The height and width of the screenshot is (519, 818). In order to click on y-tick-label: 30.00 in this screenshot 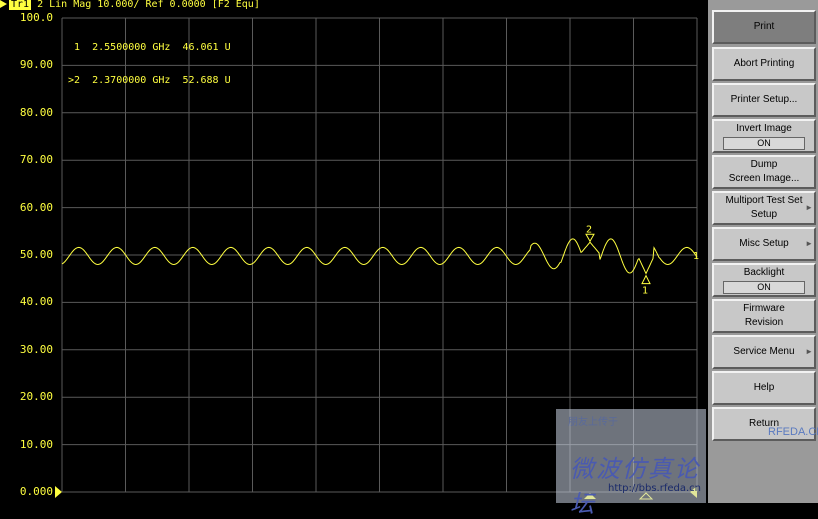, I will do `click(36, 349)`.